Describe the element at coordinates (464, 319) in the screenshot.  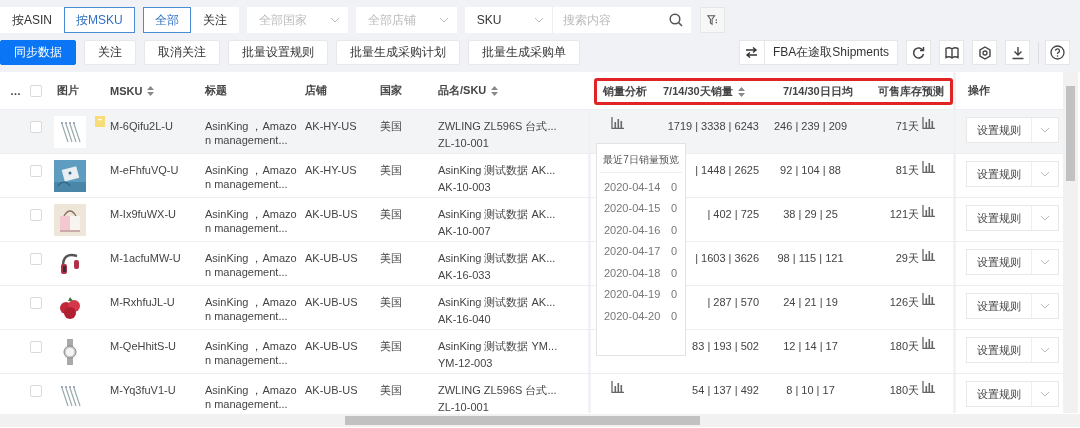
I see `table-cell: AK-16-040` at that location.